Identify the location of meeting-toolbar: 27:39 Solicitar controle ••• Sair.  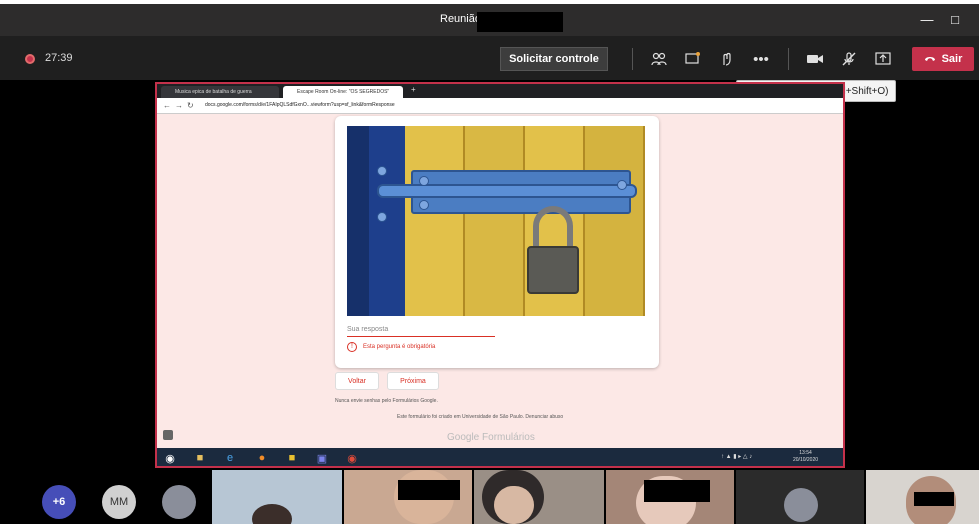
(489, 58).